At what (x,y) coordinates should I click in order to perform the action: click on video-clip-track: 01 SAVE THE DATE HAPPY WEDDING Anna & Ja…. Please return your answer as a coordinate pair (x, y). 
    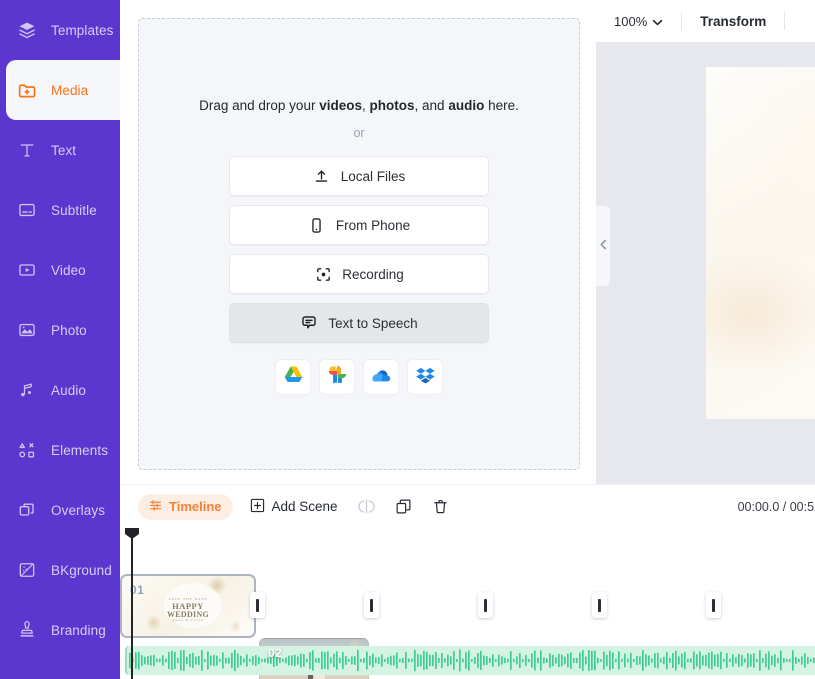
    Looking at the image, I should click on (467, 626).